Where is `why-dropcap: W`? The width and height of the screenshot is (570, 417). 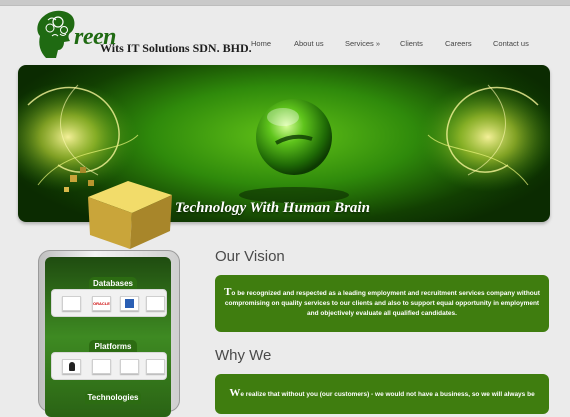 why-dropcap: W is located at coordinates (235, 393).